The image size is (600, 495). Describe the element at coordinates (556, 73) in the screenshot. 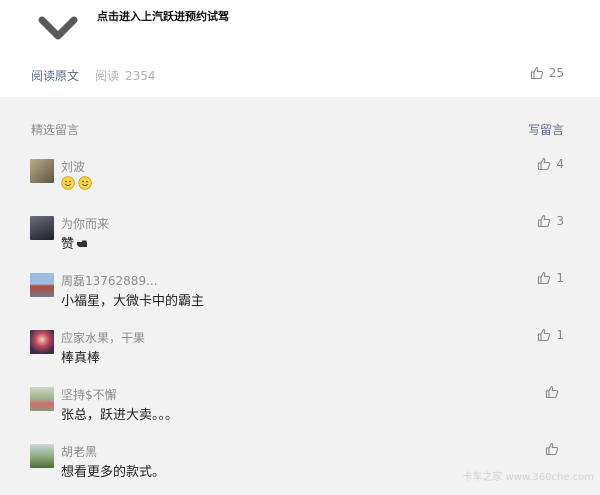

I see `article-like-count: 25` at that location.